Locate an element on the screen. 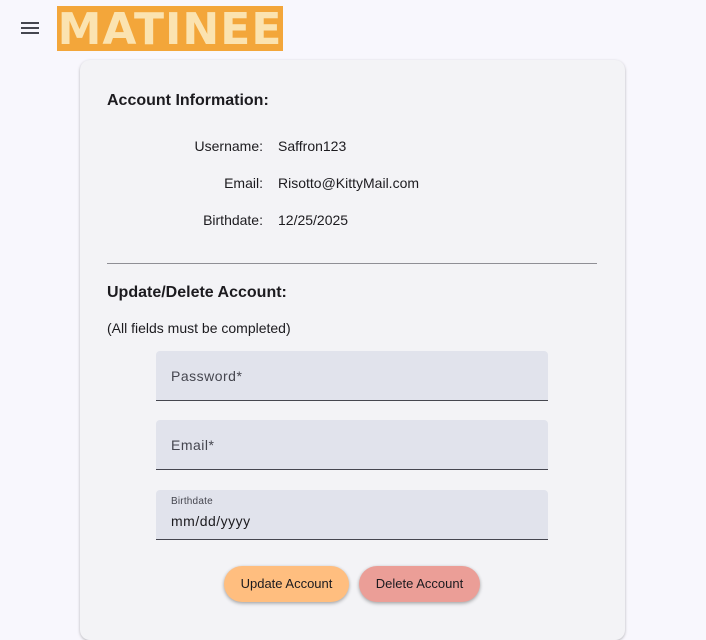 This screenshot has width=706, height=640. password-input is located at coordinates (352, 375).